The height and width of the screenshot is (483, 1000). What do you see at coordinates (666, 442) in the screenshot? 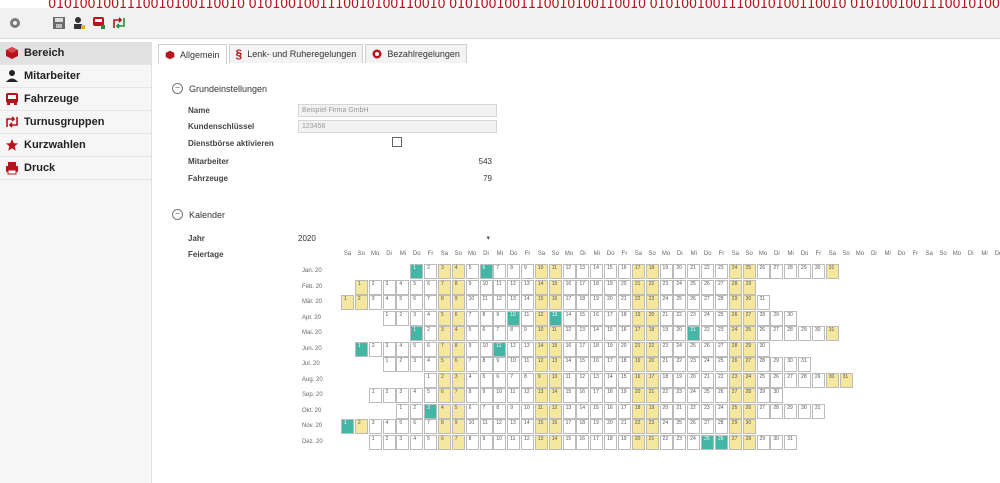
I see `calendar-day: 22` at bounding box center [666, 442].